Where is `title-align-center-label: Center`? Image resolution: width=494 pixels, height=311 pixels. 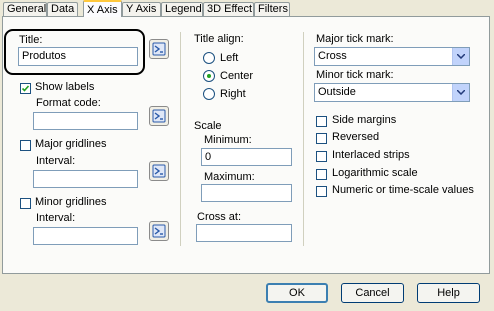
title-align-center-label: Center is located at coordinates (237, 76).